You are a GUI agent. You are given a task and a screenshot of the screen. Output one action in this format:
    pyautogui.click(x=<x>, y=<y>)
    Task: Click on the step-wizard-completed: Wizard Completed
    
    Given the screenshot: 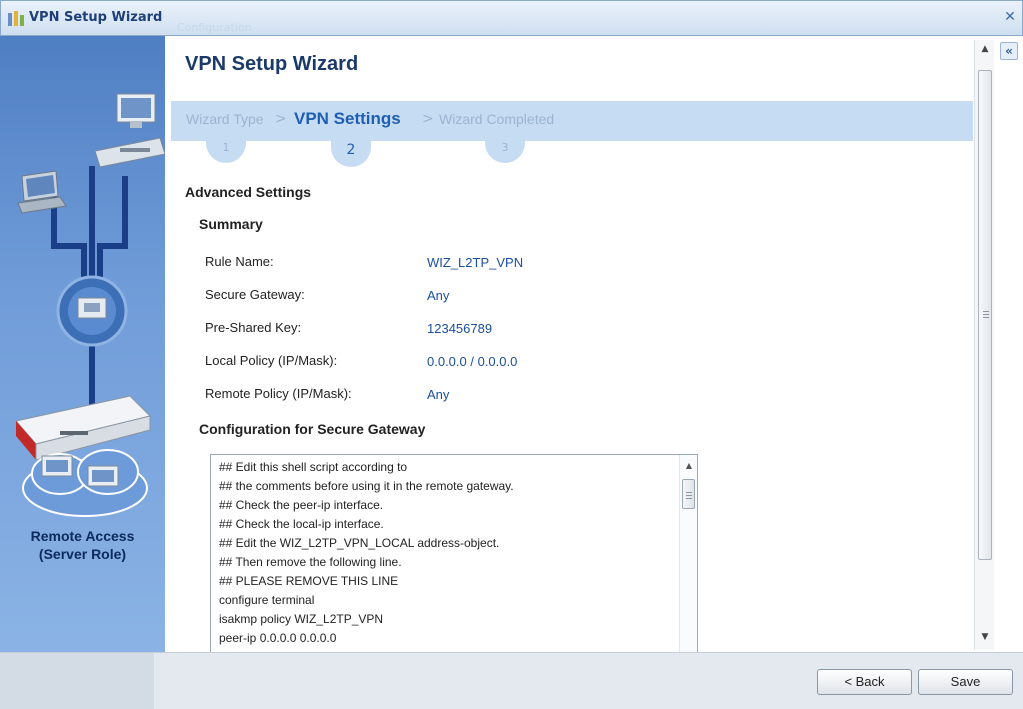 What is the action you would take?
    pyautogui.click(x=497, y=119)
    